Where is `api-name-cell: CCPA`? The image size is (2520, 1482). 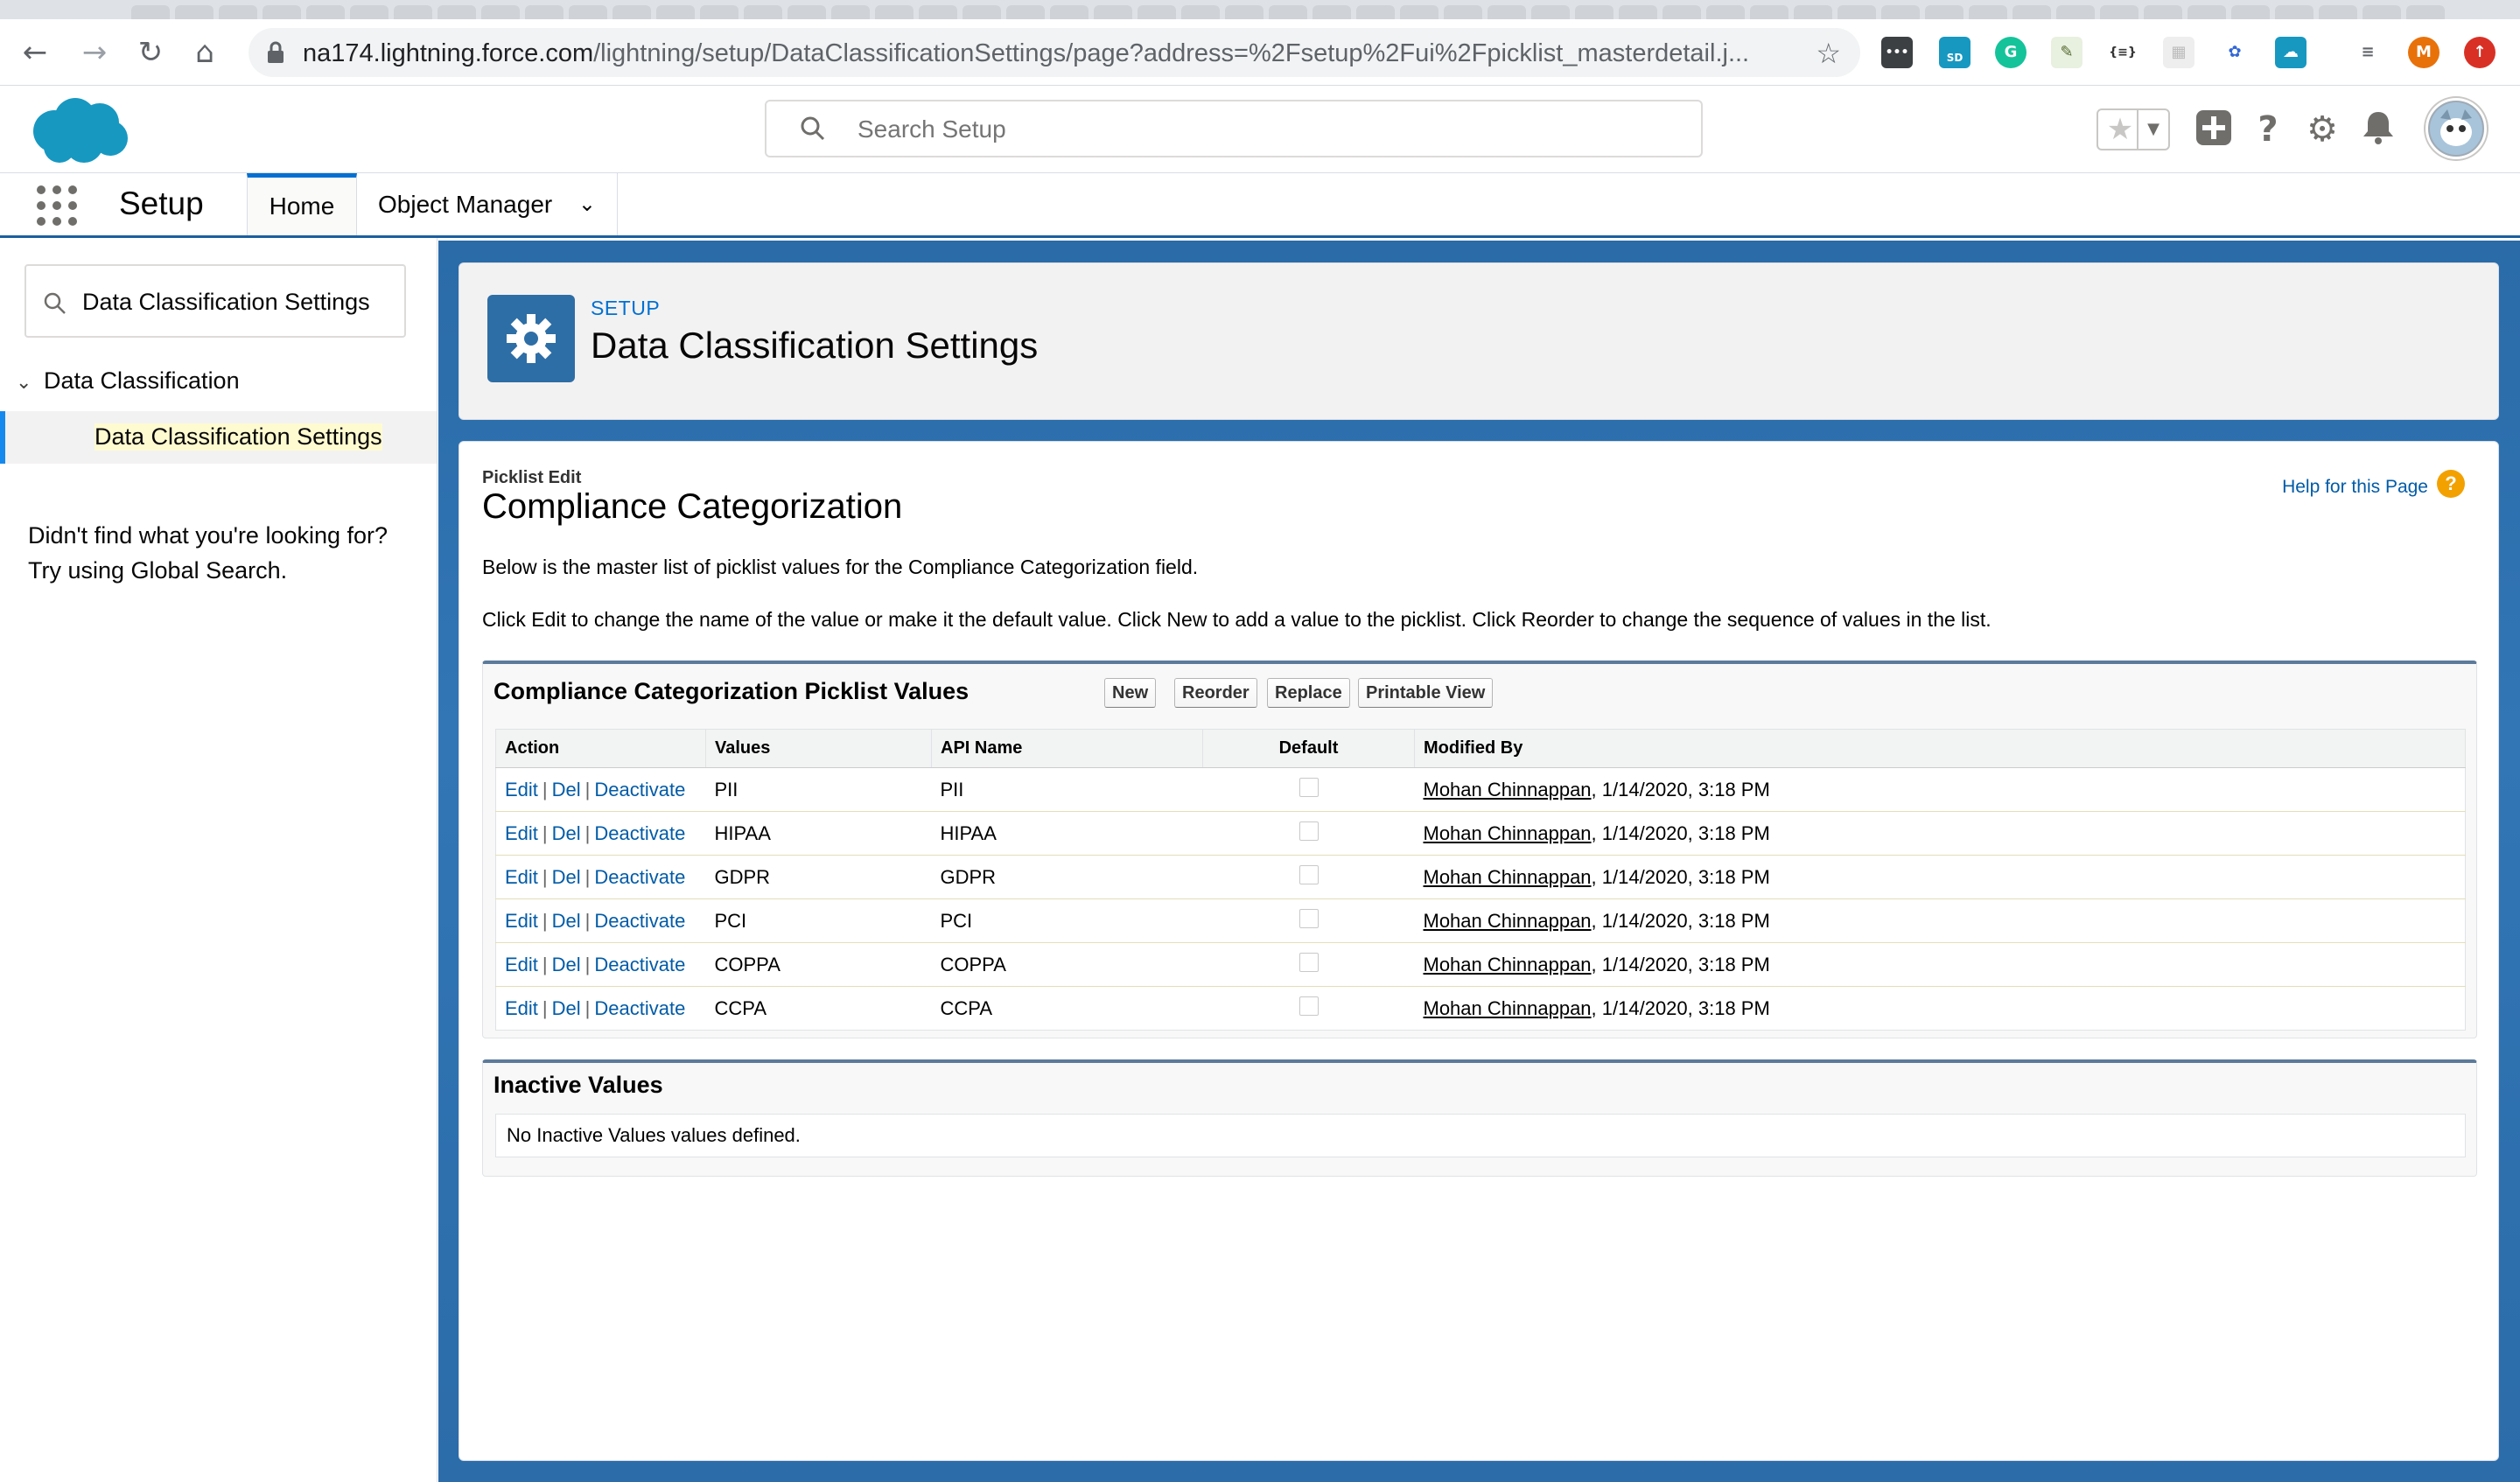 api-name-cell: CCPA is located at coordinates (966, 1007).